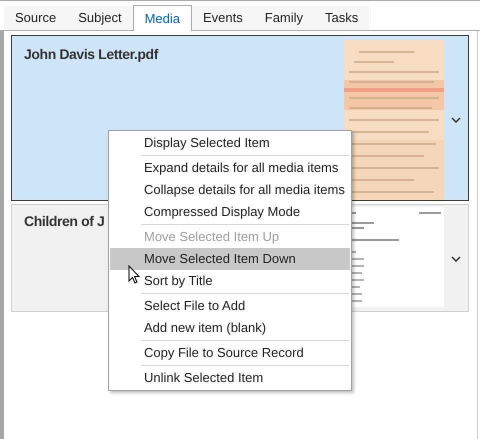 This screenshot has width=480, height=439. Describe the element at coordinates (230, 259) in the screenshot. I see `menu-item: Move Selected Item Down` at that location.